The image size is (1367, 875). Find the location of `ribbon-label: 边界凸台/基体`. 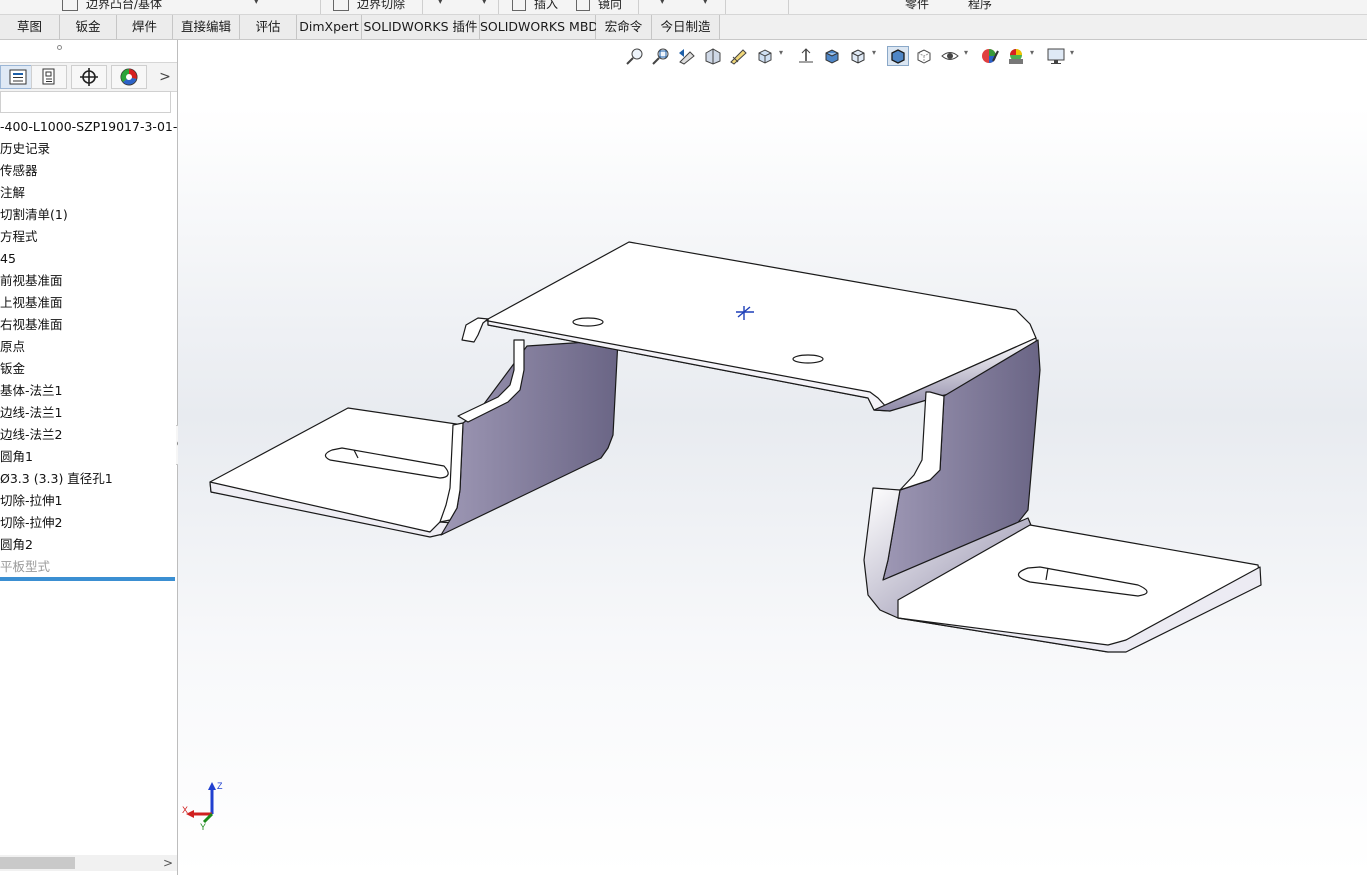

ribbon-label: 边界凸台/基体 is located at coordinates (124, 5).